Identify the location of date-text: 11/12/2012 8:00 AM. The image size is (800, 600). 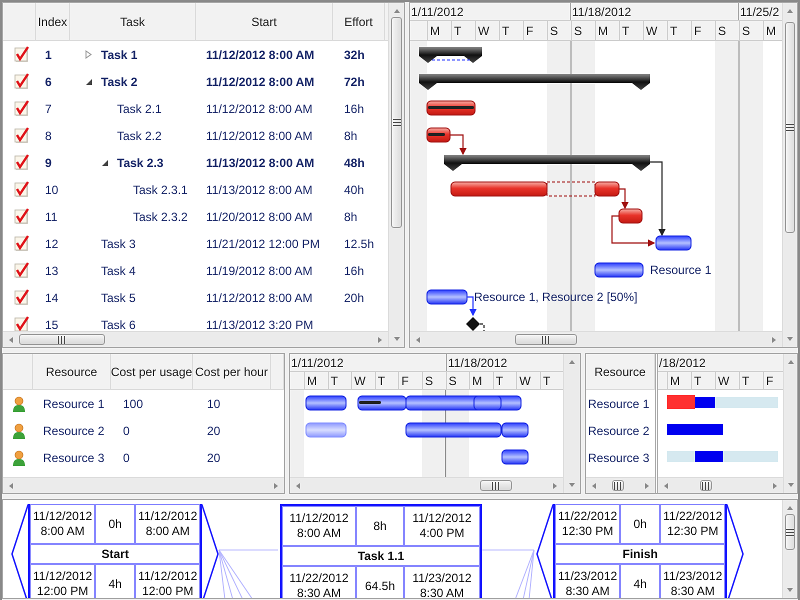
(62, 524).